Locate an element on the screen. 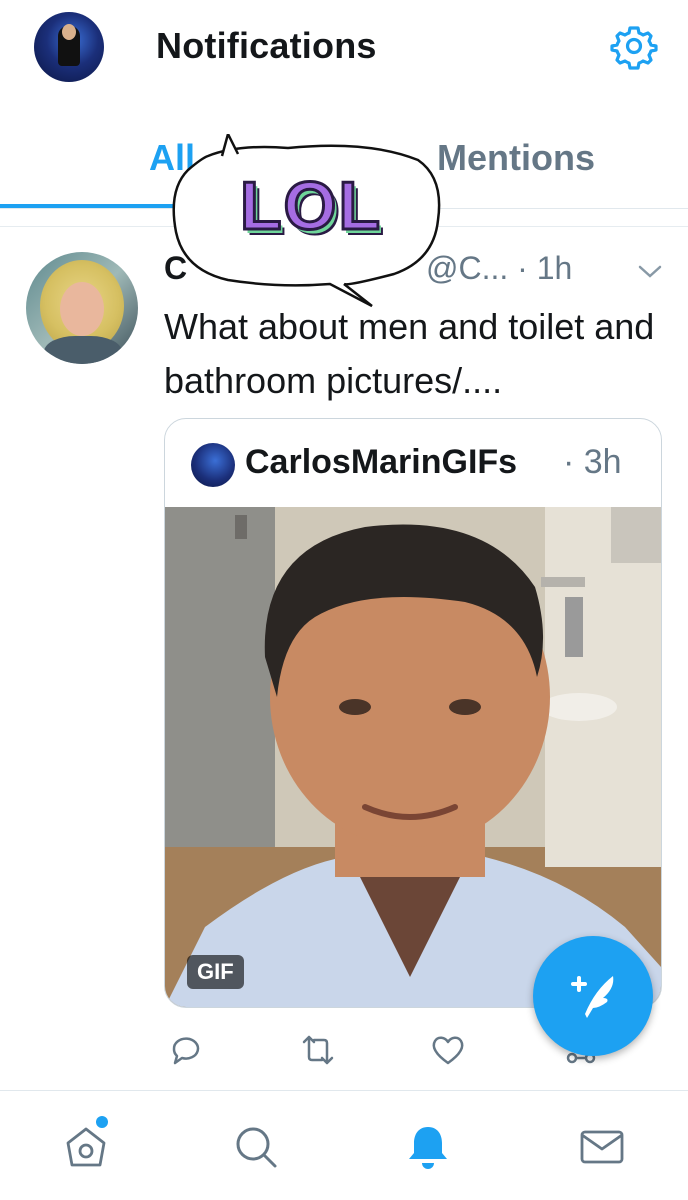 This screenshot has width=688, height=1200. retweet-icon is located at coordinates (318, 1050).